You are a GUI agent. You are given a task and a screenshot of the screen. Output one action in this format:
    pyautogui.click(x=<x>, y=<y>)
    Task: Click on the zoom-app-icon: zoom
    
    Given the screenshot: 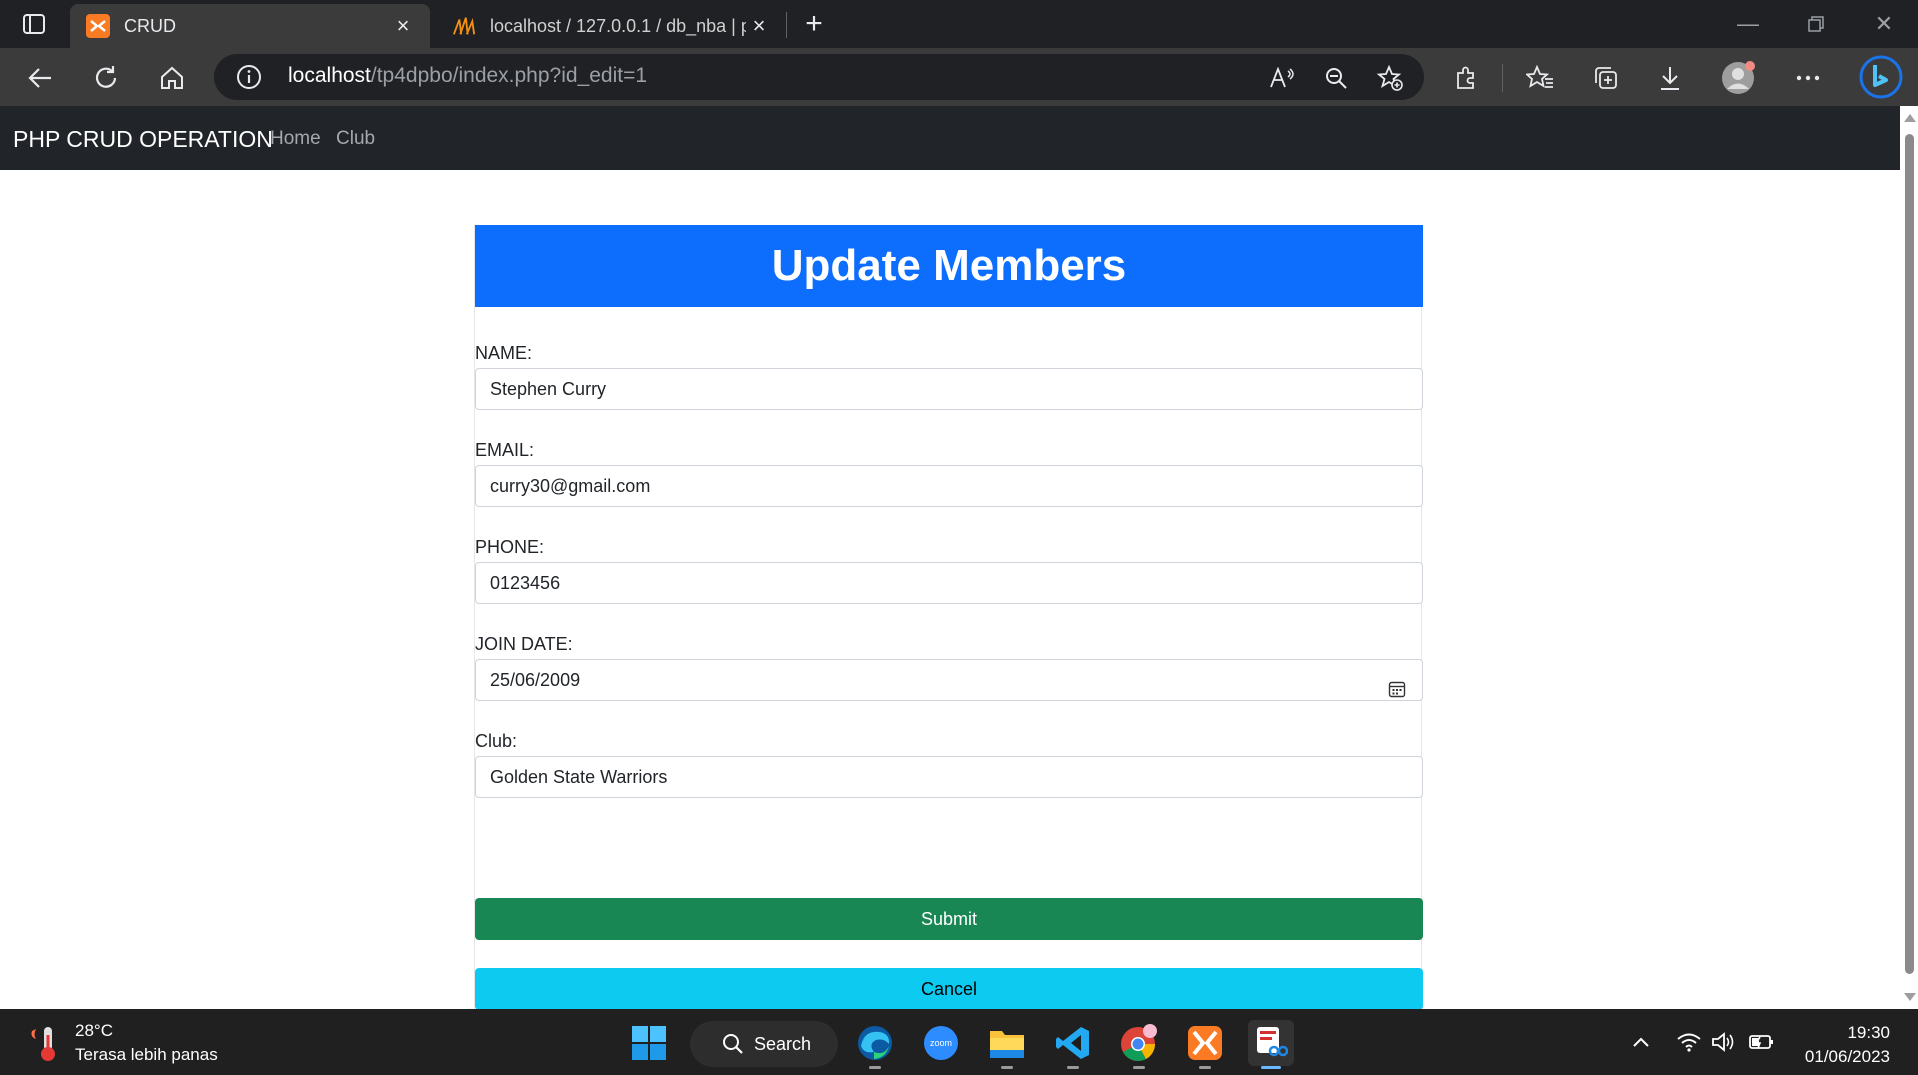 What is the action you would take?
    pyautogui.click(x=941, y=1043)
    